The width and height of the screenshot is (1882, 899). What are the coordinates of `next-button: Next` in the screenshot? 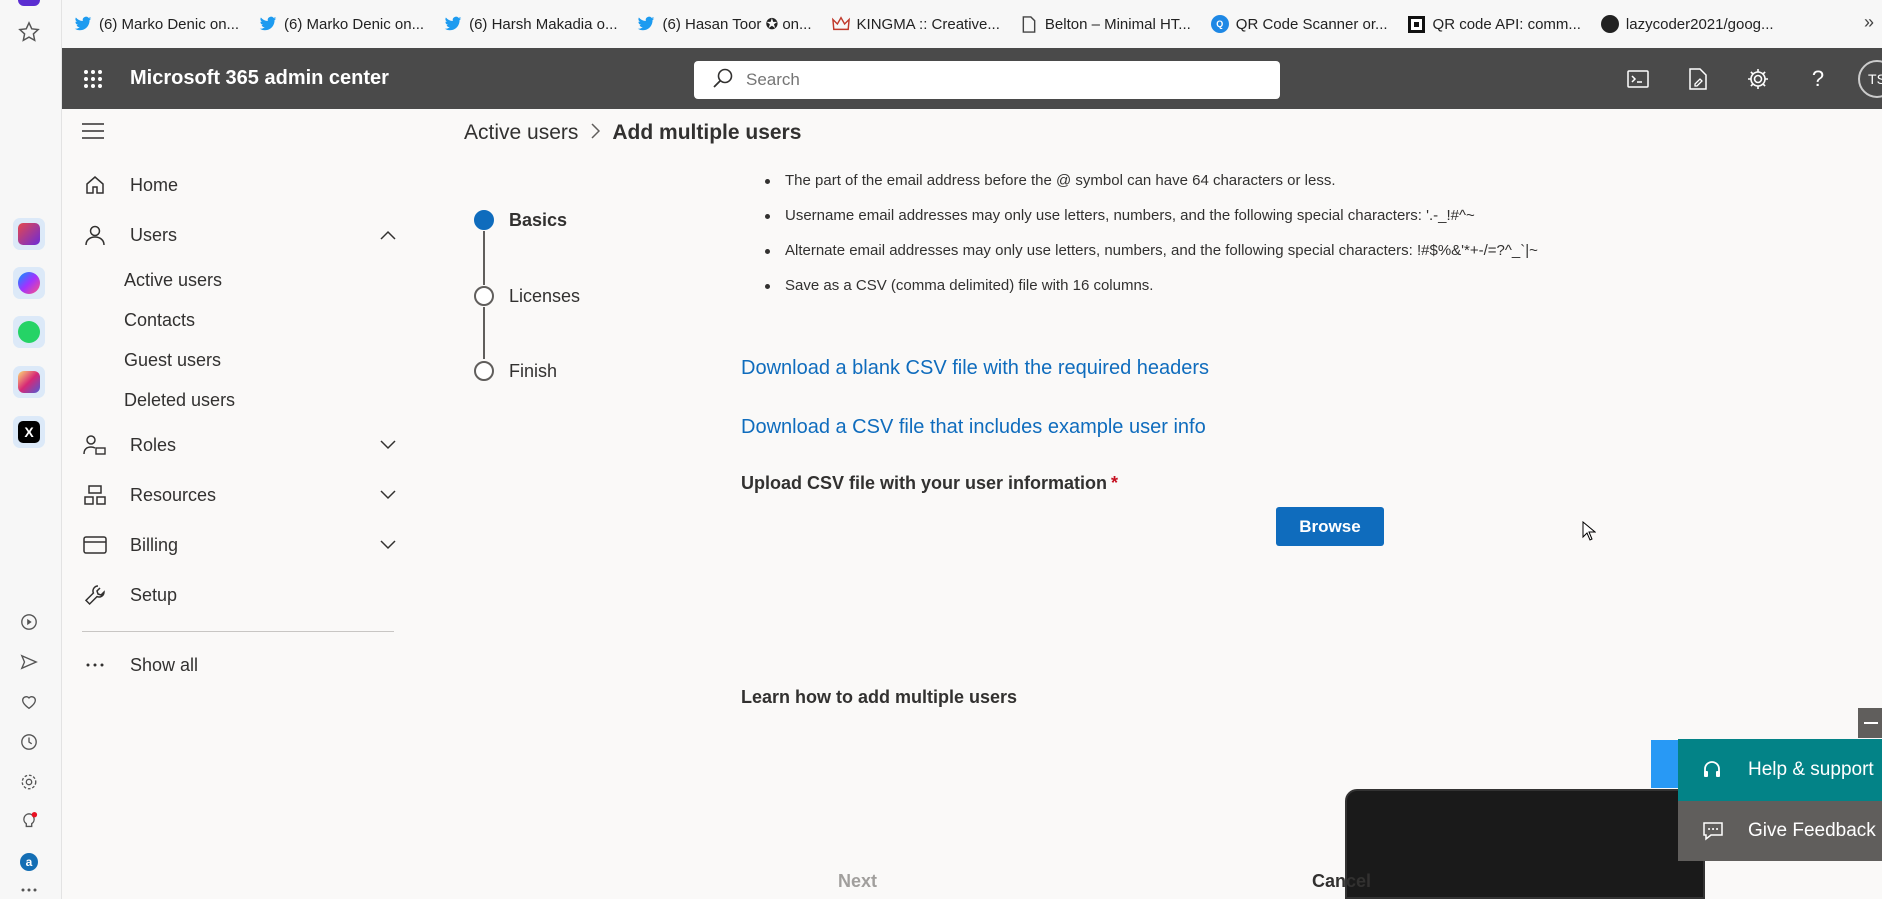 It's located at (857, 881).